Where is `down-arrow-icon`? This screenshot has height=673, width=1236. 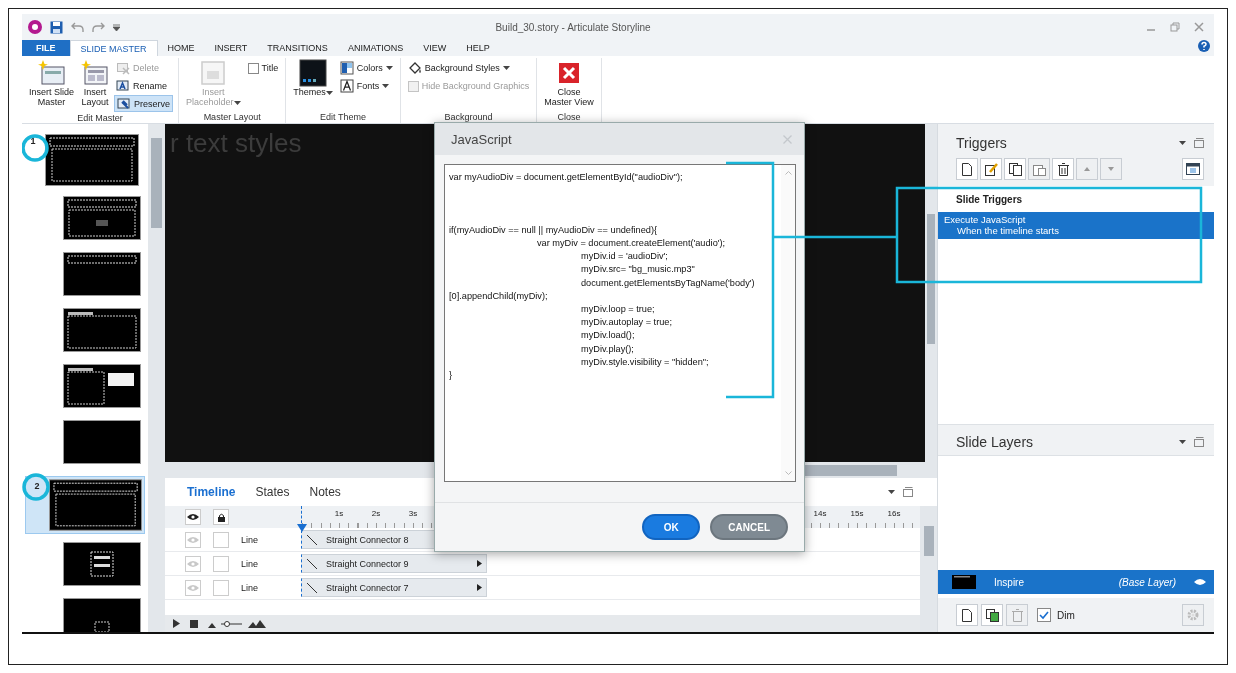
down-arrow-icon is located at coordinates (1111, 169).